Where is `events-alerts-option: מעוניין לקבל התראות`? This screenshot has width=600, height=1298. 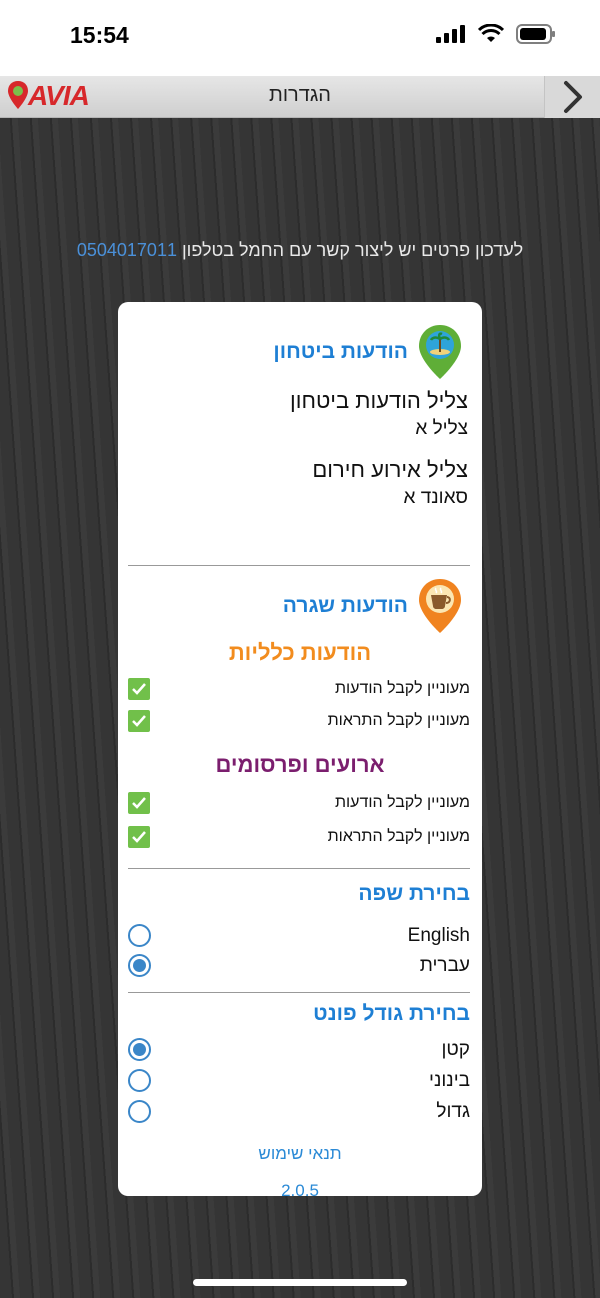
events-alerts-option: מעוניין לקבל התראות is located at coordinates (299, 837).